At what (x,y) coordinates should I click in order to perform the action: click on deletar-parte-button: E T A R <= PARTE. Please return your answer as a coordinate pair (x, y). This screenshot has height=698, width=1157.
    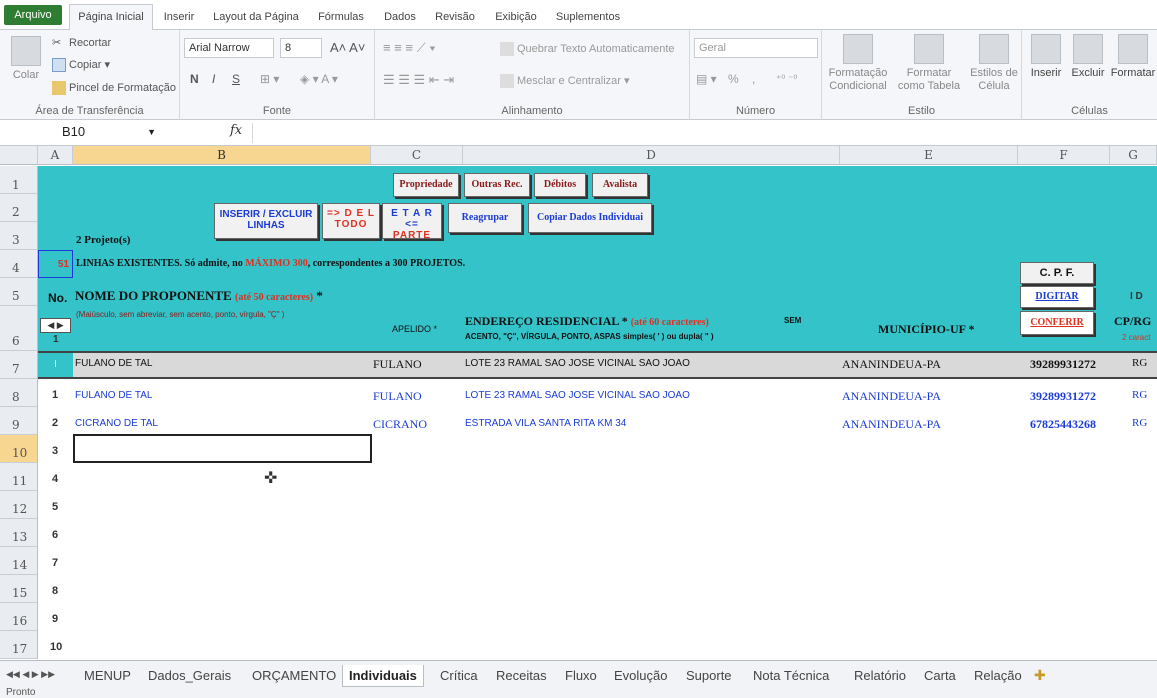
    Looking at the image, I should click on (412, 222).